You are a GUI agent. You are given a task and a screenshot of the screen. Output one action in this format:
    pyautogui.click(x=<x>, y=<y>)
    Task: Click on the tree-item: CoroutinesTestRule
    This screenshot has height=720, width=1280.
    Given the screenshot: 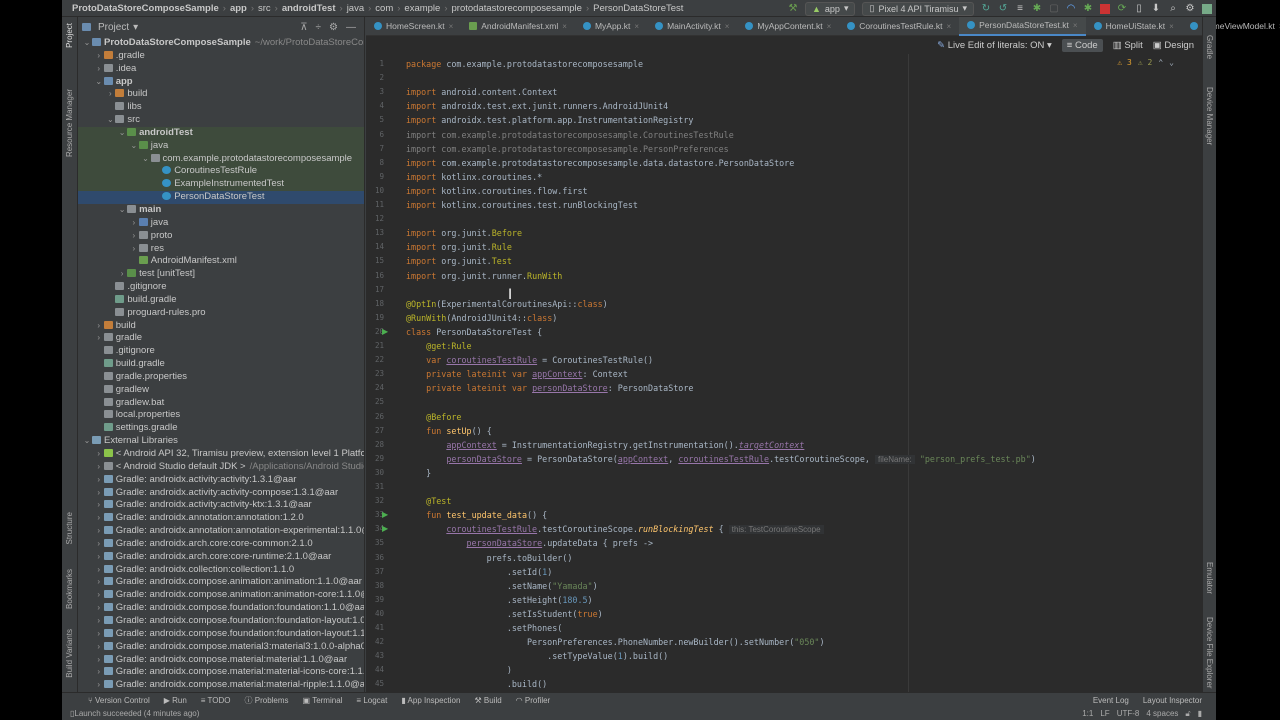 What is the action you would take?
    pyautogui.click(x=221, y=172)
    